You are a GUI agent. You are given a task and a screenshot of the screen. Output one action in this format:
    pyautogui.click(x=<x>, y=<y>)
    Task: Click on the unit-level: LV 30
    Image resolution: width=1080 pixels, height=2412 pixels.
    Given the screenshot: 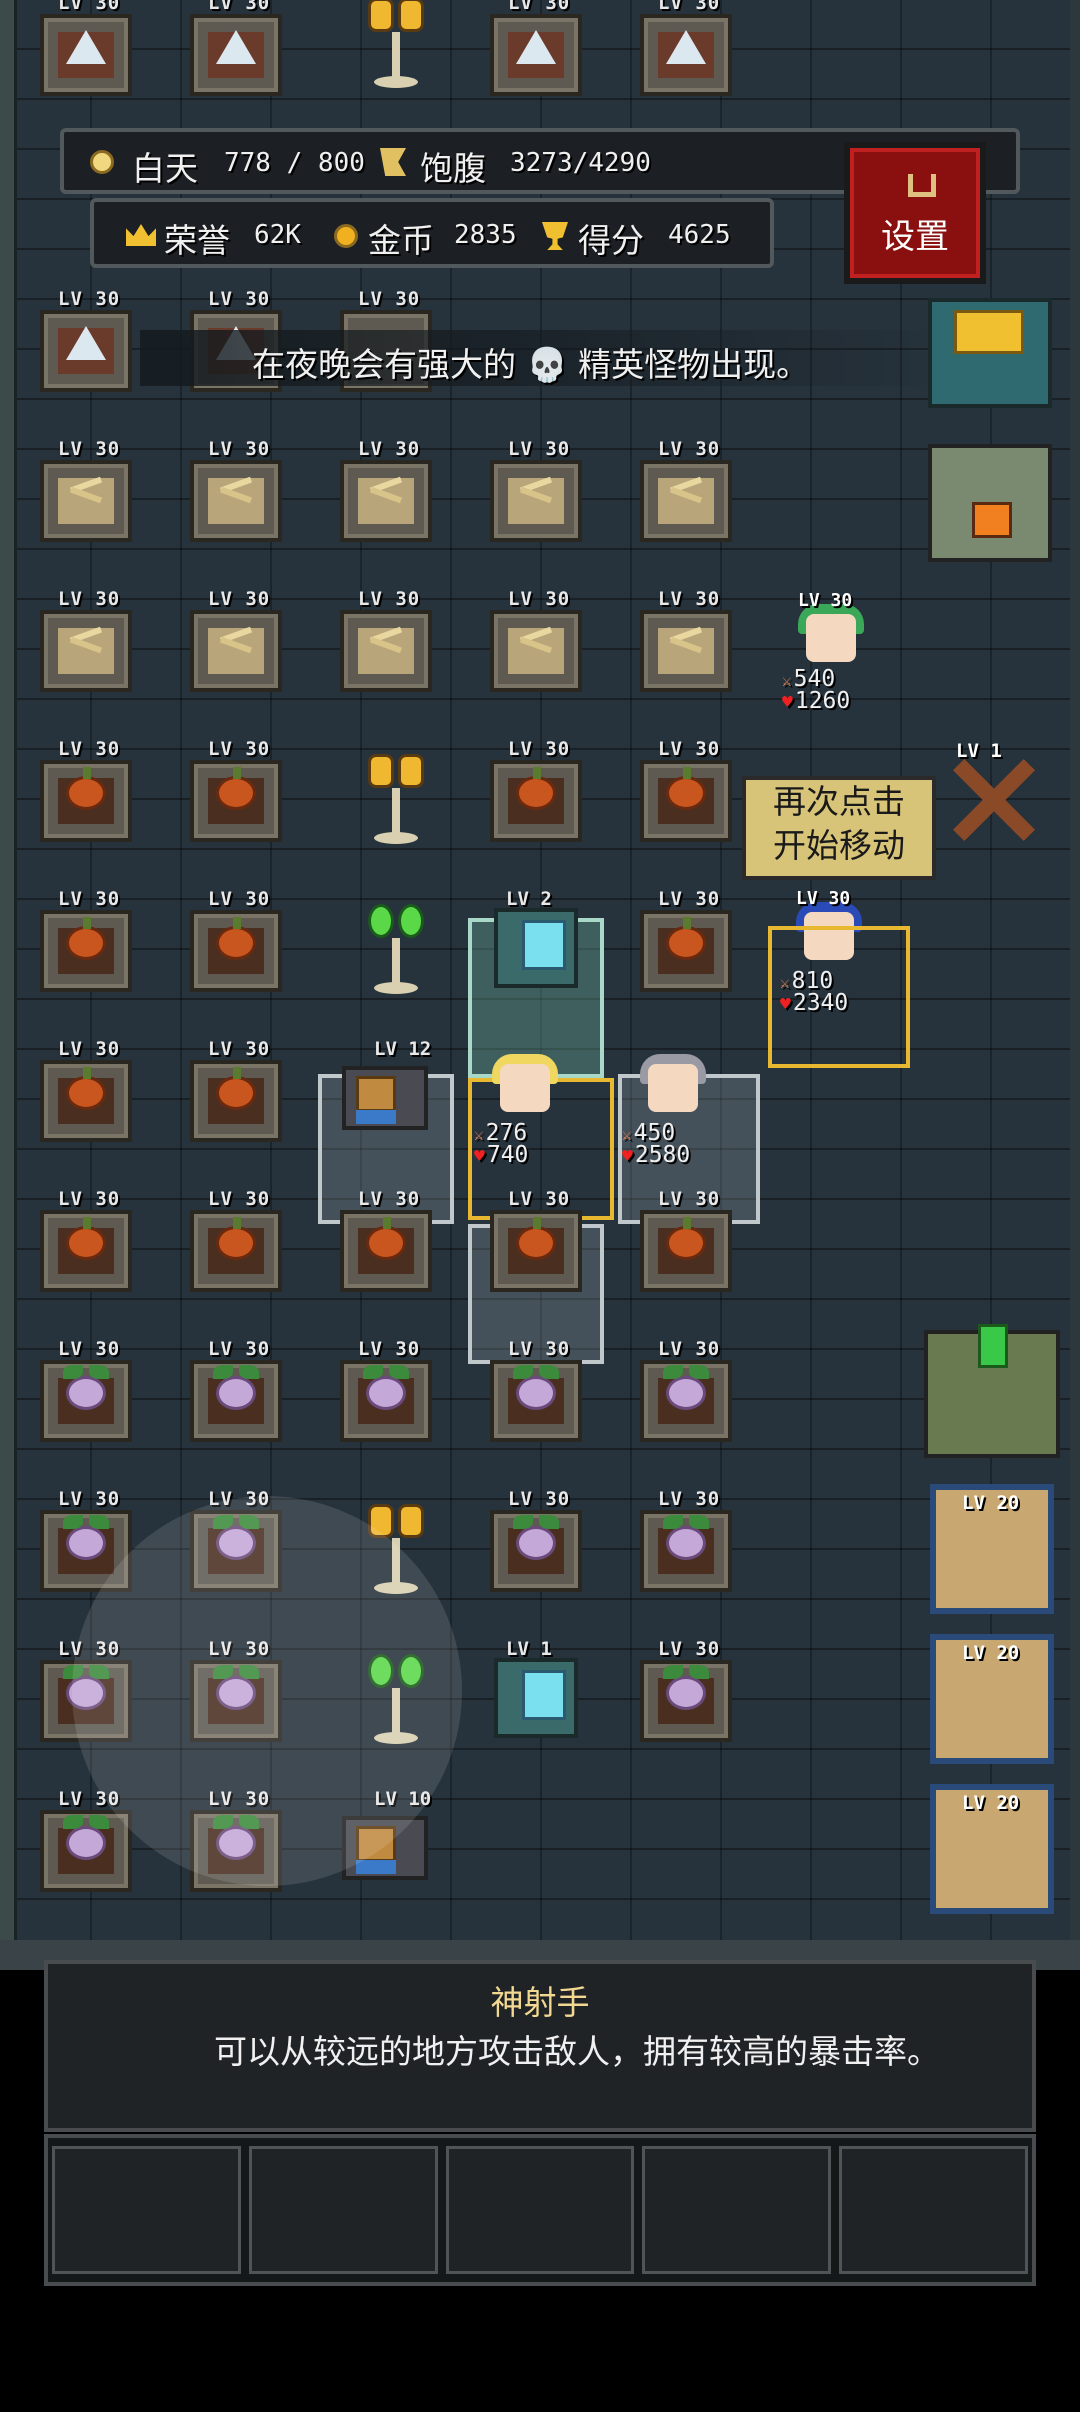 What is the action you would take?
    pyautogui.click(x=825, y=600)
    